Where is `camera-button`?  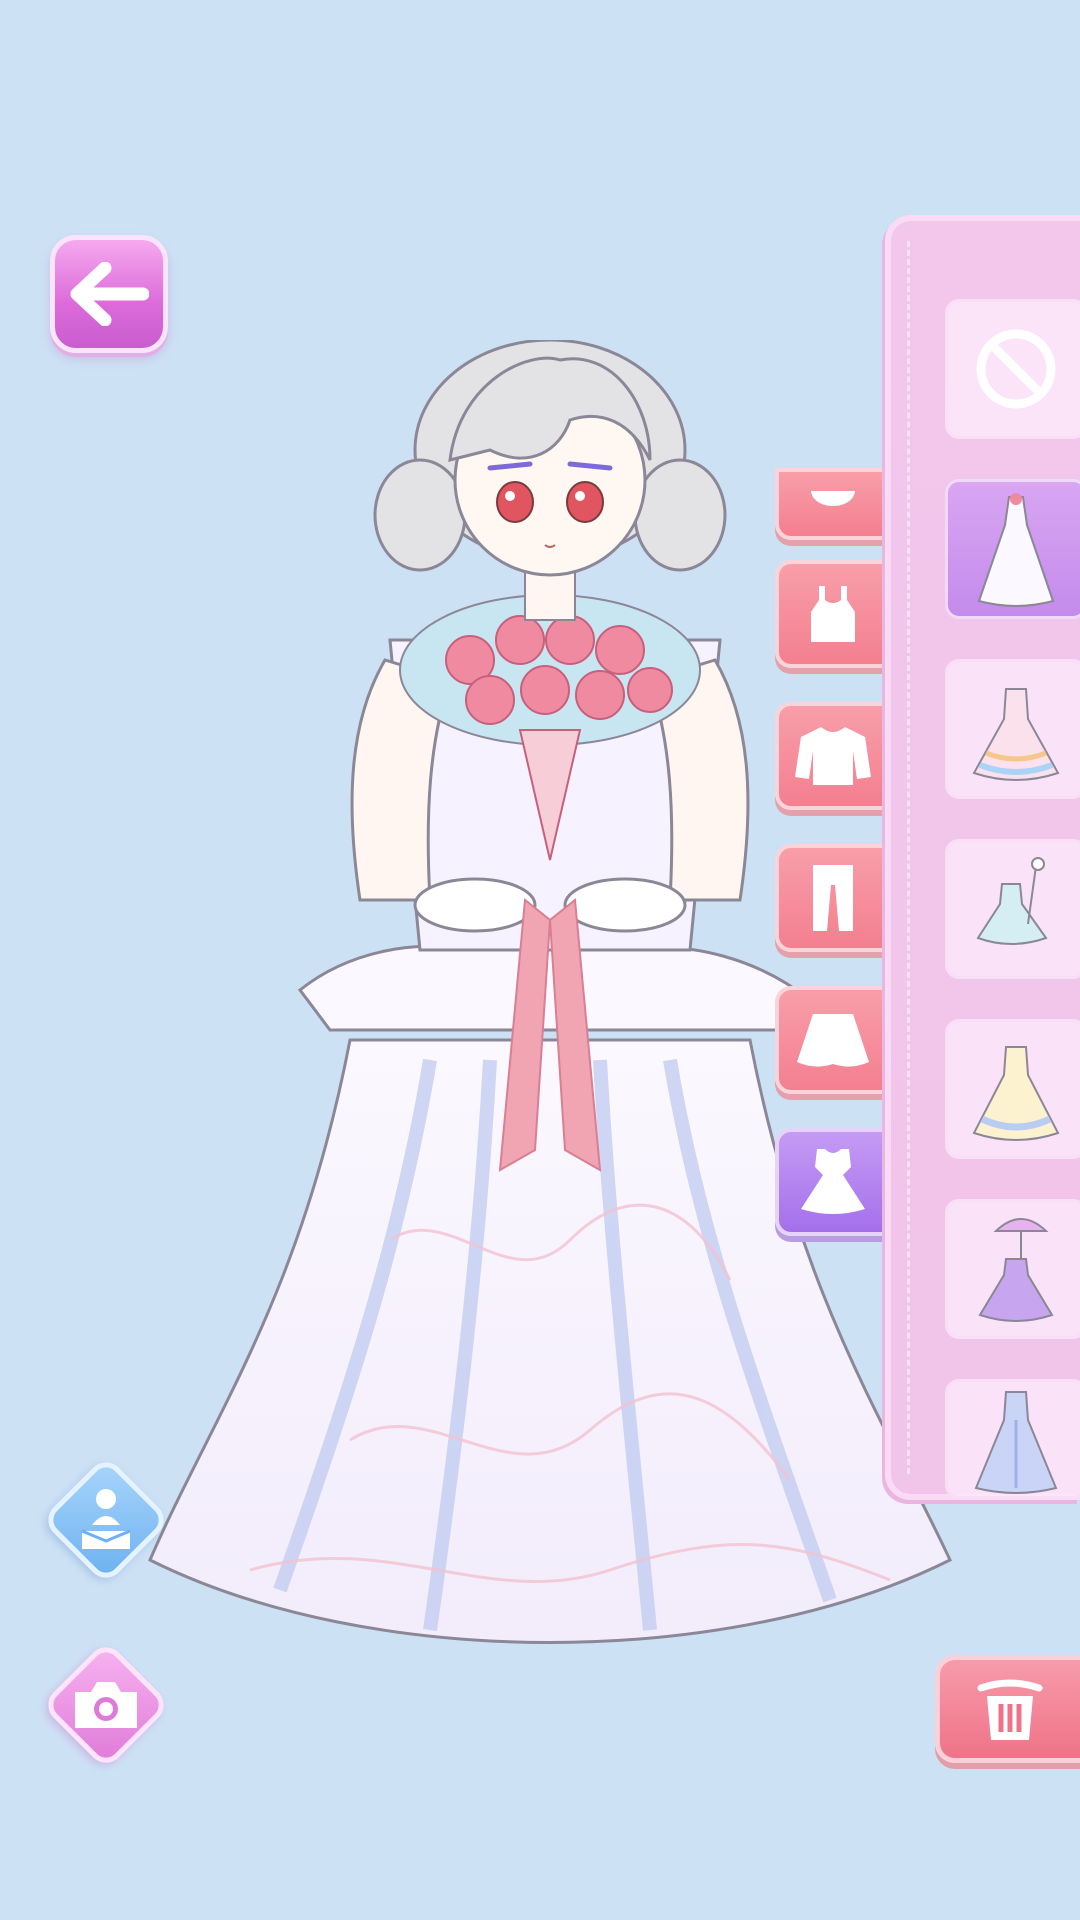 camera-button is located at coordinates (106, 1705).